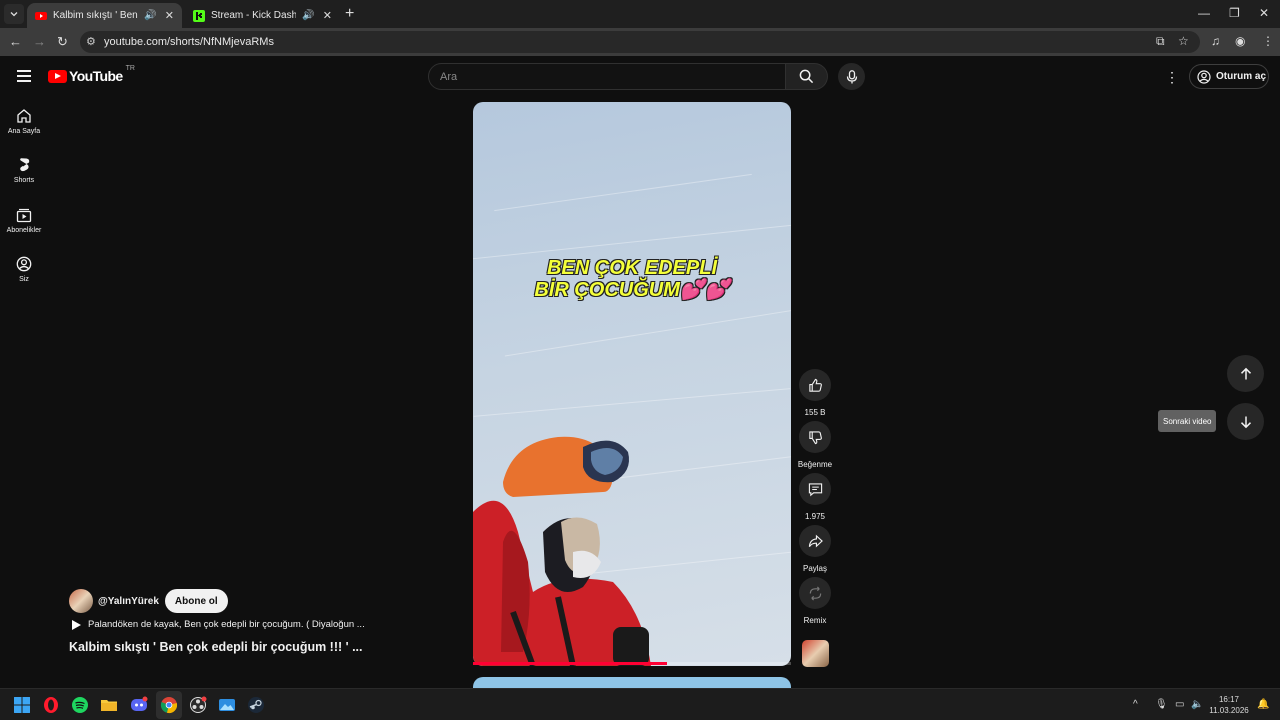 Image resolution: width=1280 pixels, height=720 pixels. What do you see at coordinates (196, 601) in the screenshot?
I see `subscribe-button: Abone ol` at bounding box center [196, 601].